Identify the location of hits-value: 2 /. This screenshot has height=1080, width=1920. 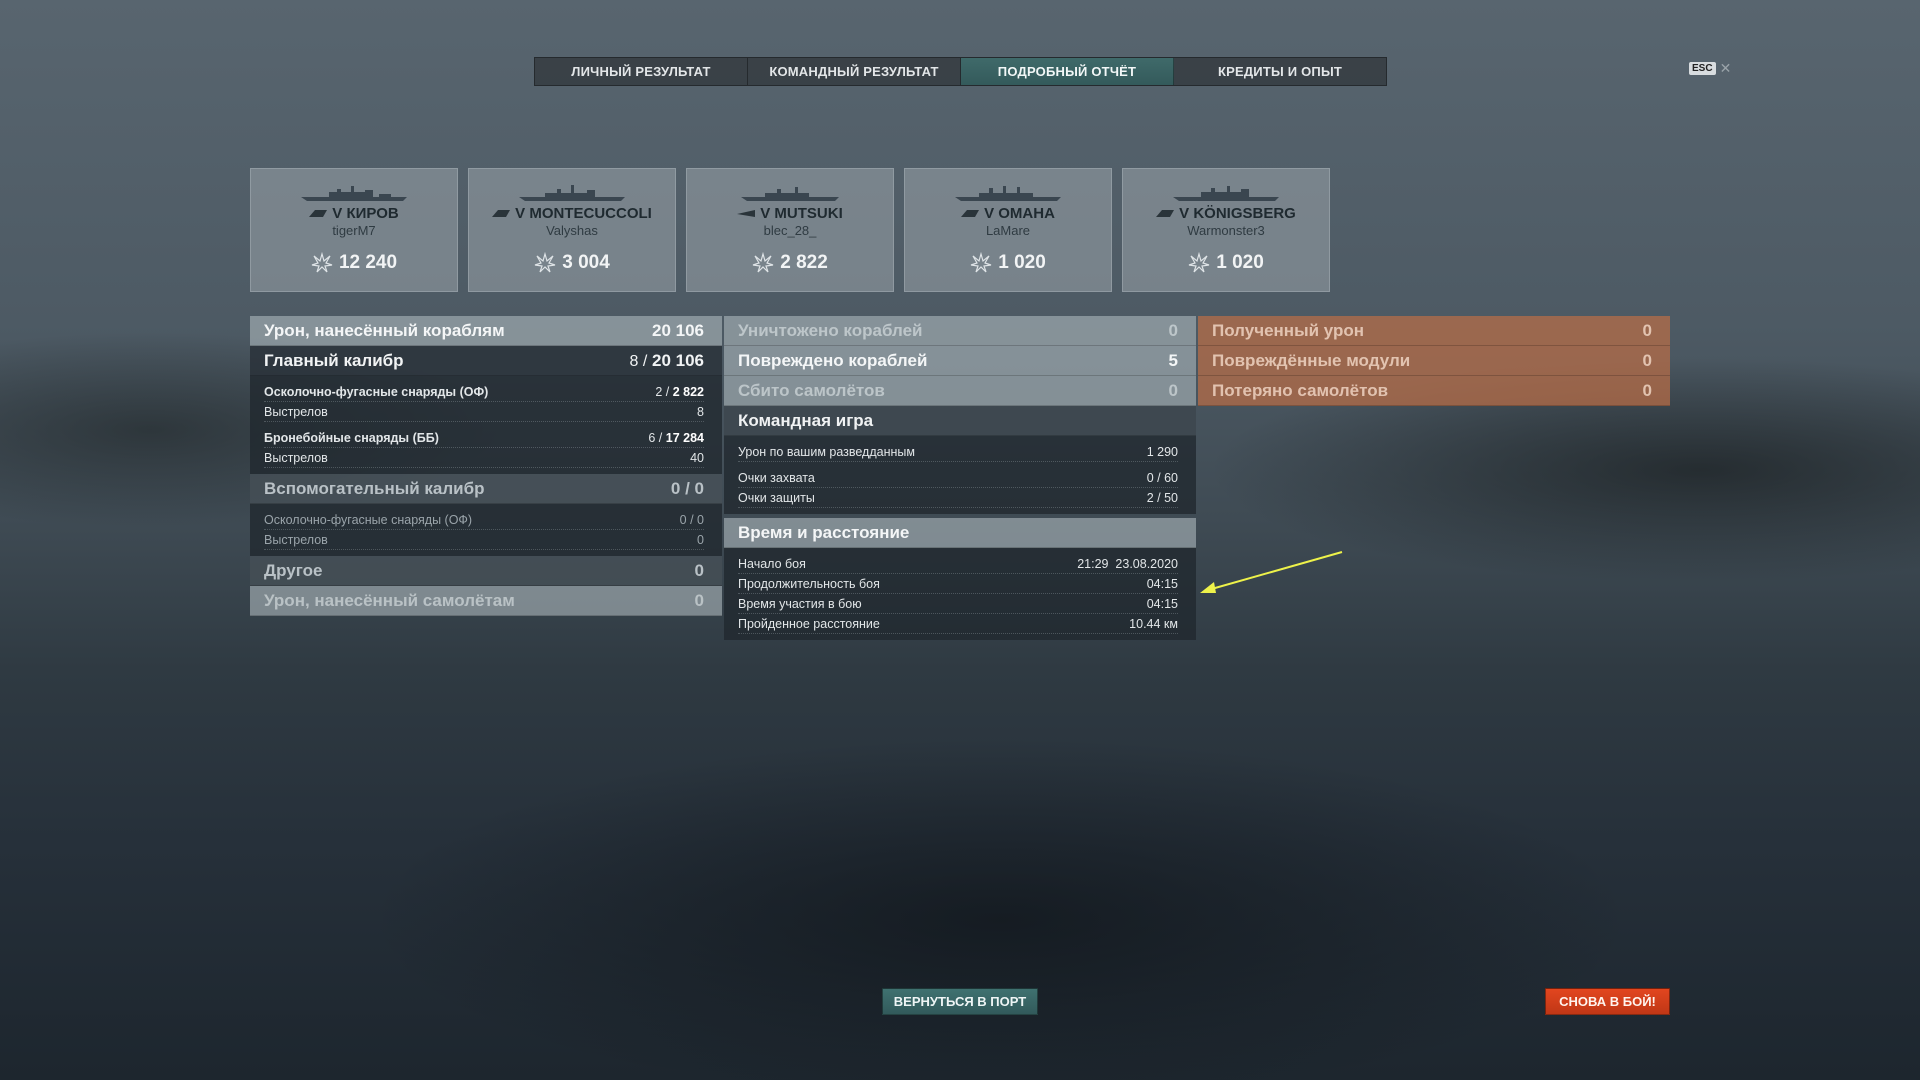
(662, 391).